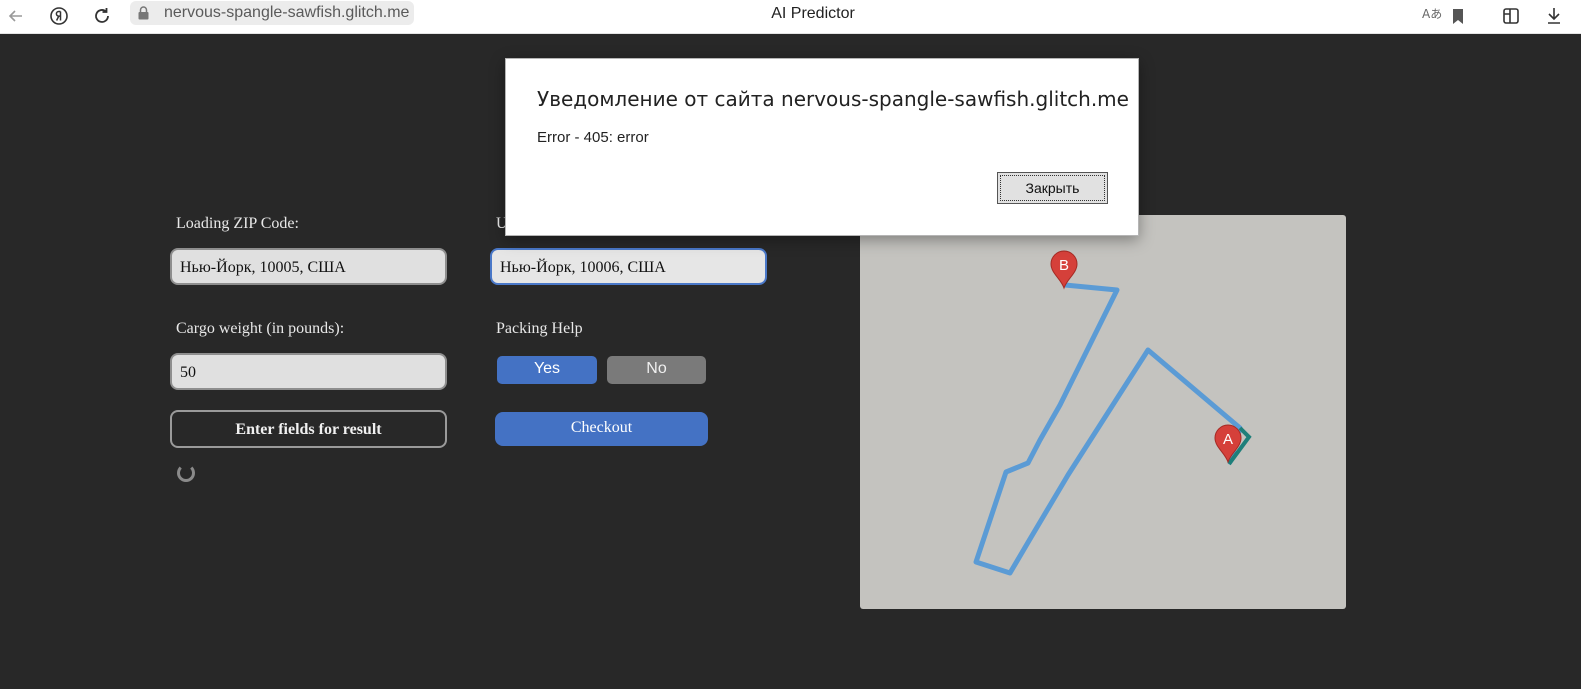  Describe the element at coordinates (628, 266) in the screenshot. I see `unloading-zip-input: Нью-Йорк, 10006, США` at that location.